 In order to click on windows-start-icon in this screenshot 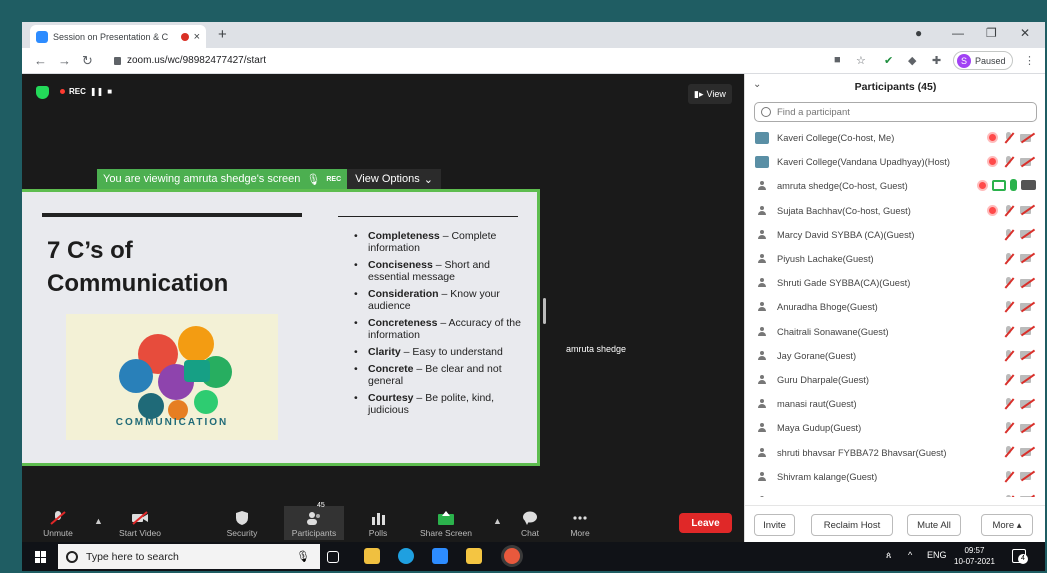, I will do `click(41, 557)`.